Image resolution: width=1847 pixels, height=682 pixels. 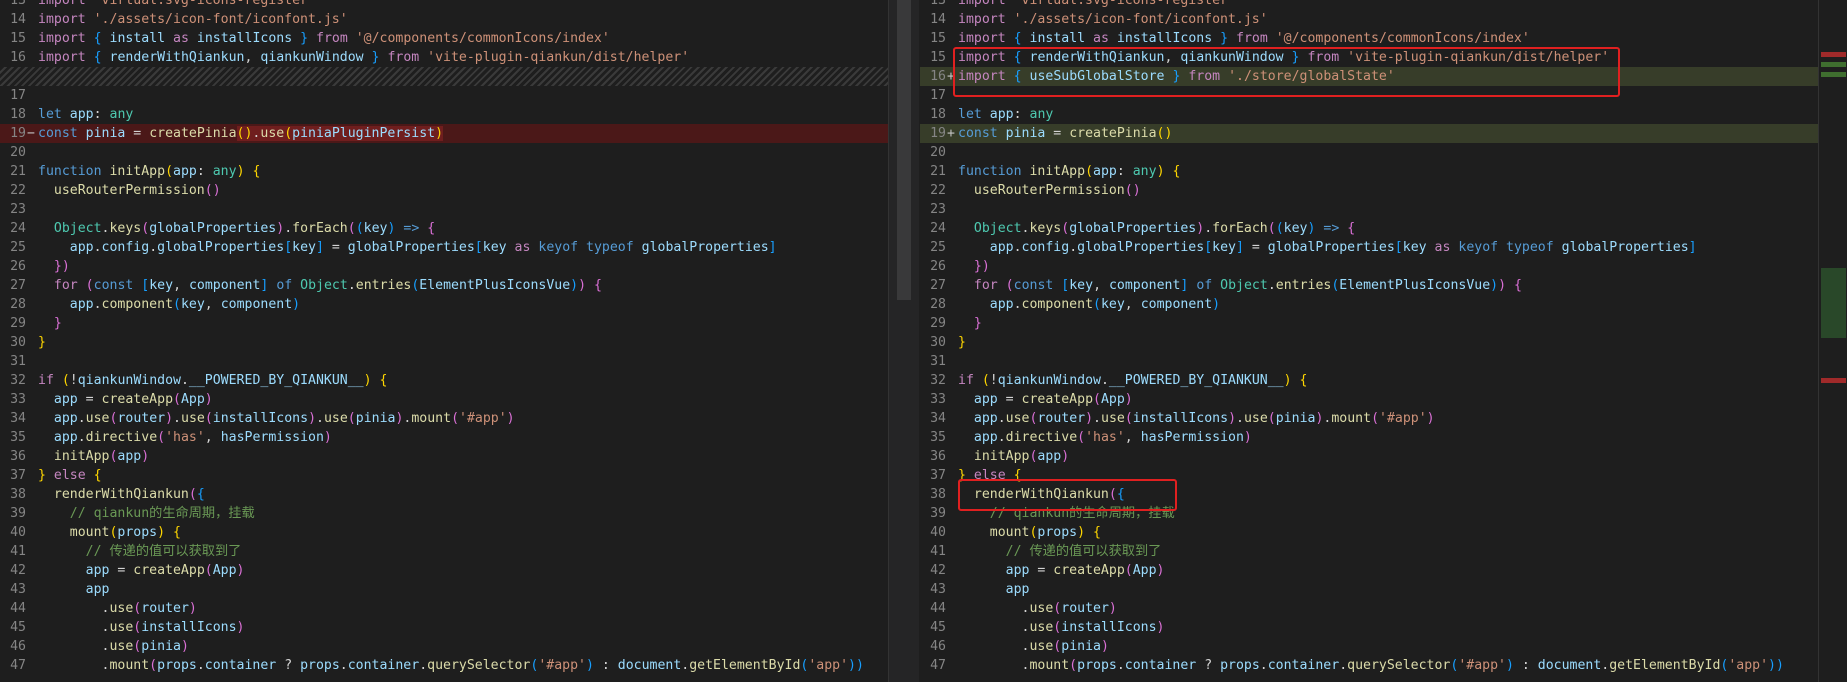 I want to click on code-token: for, so click(x=985, y=285).